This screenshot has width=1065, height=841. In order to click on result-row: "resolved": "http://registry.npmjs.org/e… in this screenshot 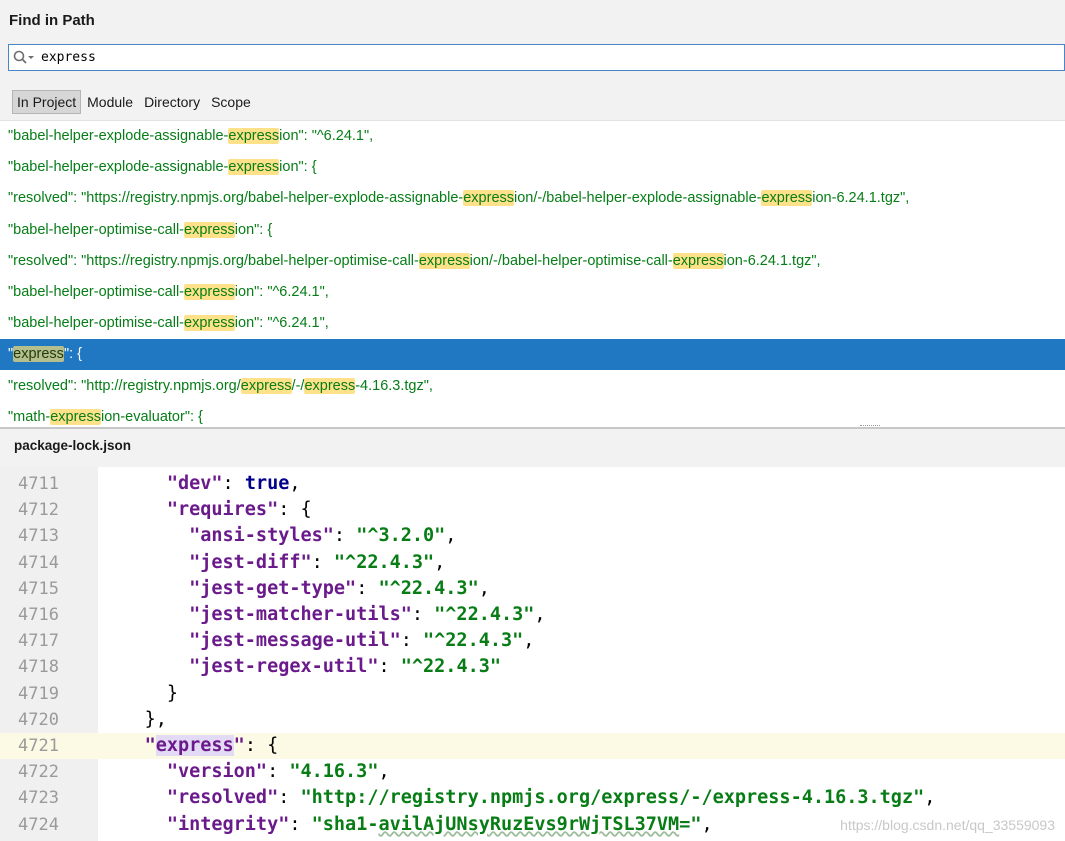, I will do `click(532, 386)`.